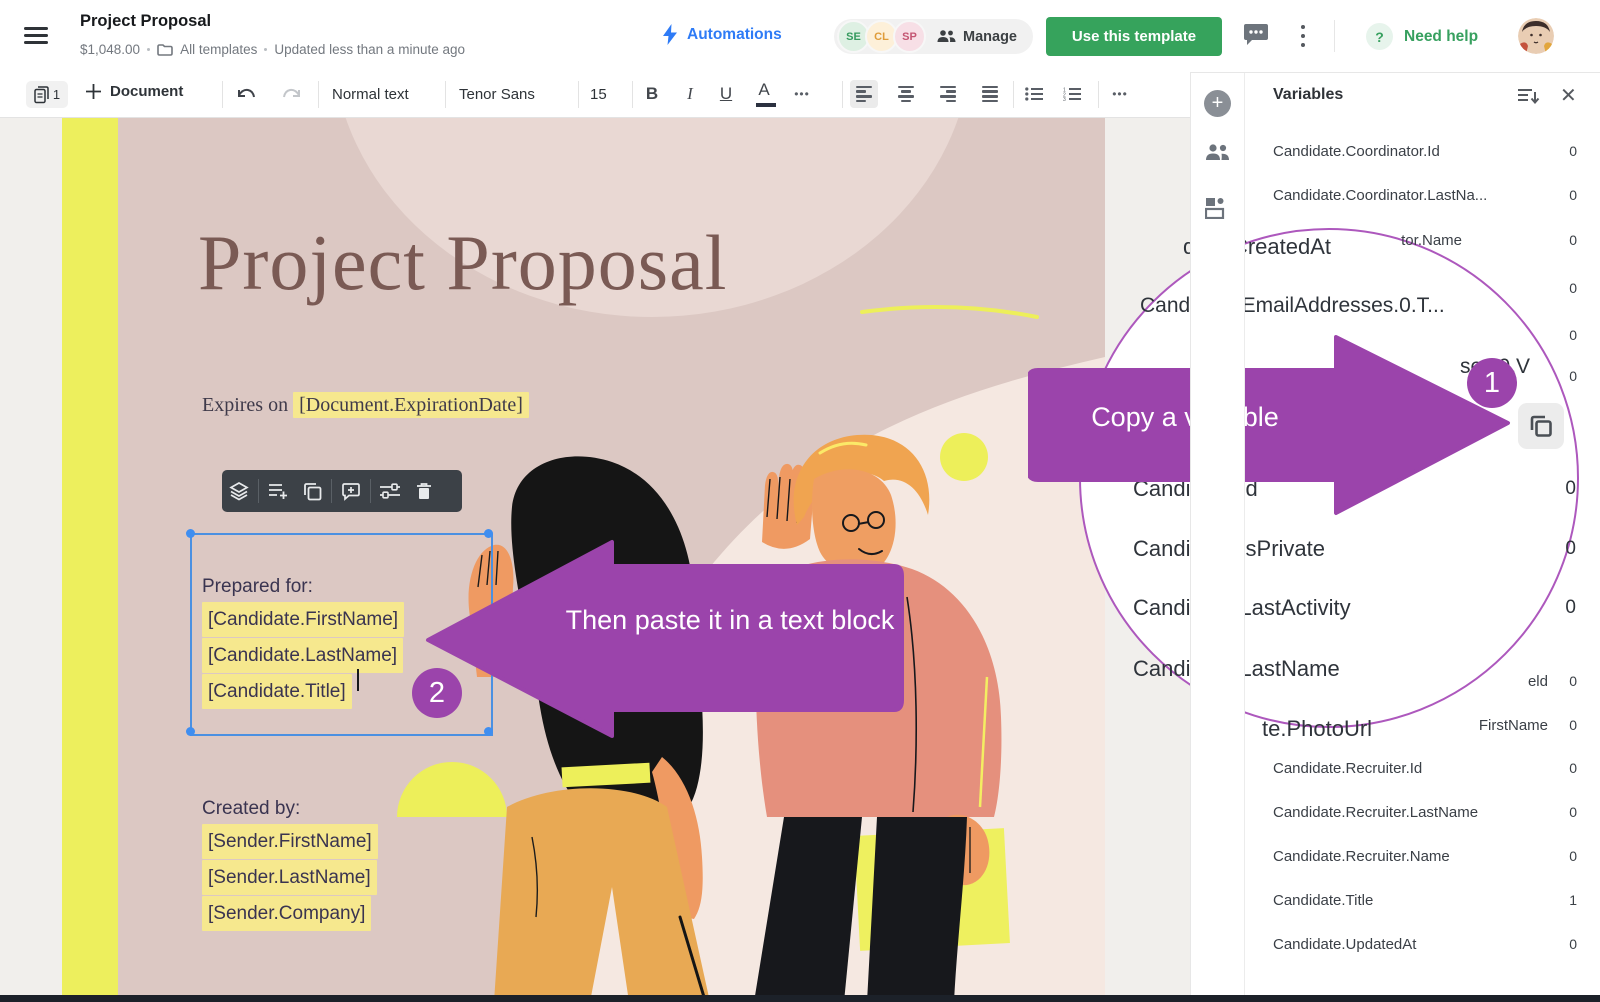  I want to click on variable-row: Candidate.UpdatedAt 0, so click(1422, 946).